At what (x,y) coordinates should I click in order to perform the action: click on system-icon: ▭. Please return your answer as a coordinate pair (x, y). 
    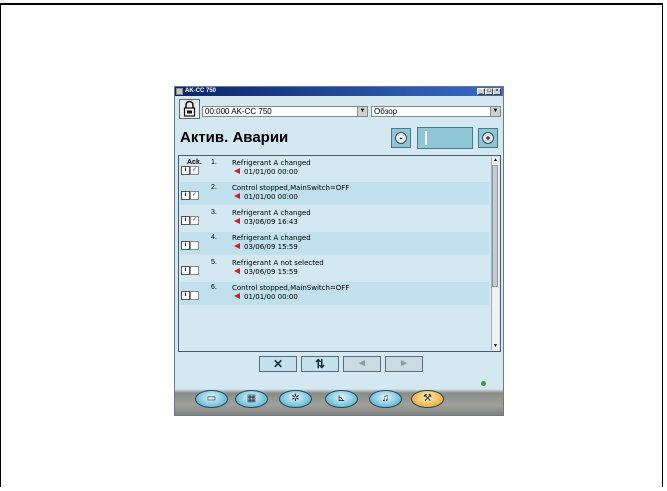
    Looking at the image, I should click on (211, 398).